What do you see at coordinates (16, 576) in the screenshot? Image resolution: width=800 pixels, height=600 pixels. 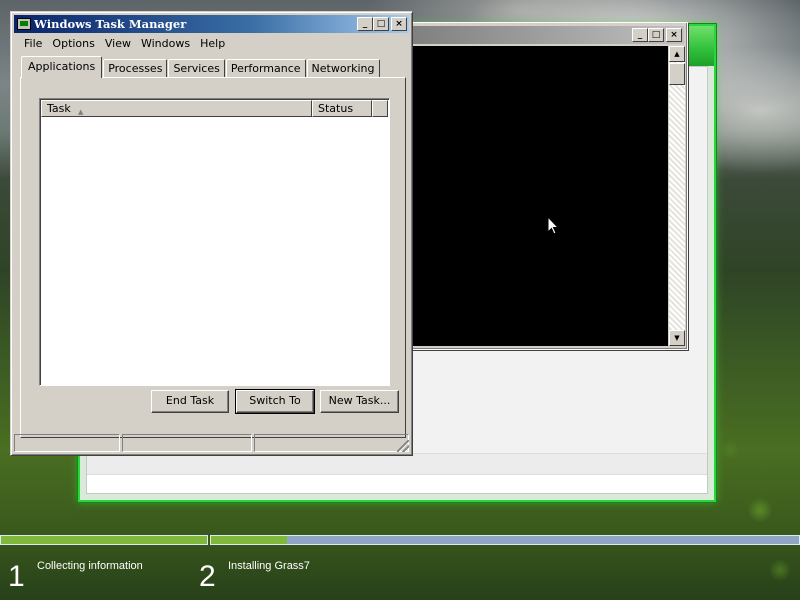 I see `step-1-number: 1` at bounding box center [16, 576].